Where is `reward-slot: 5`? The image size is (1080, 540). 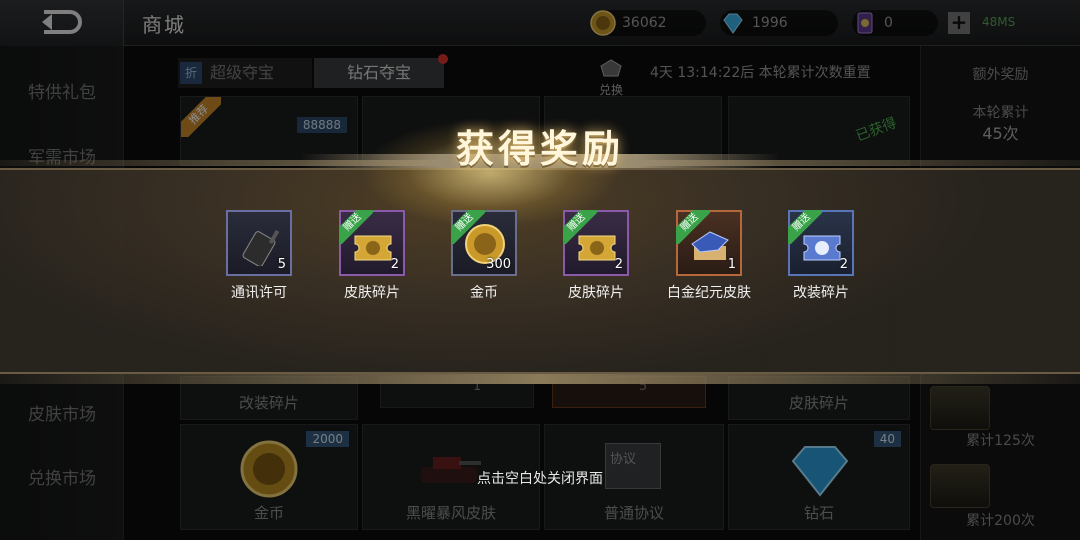 reward-slot: 5 is located at coordinates (259, 243).